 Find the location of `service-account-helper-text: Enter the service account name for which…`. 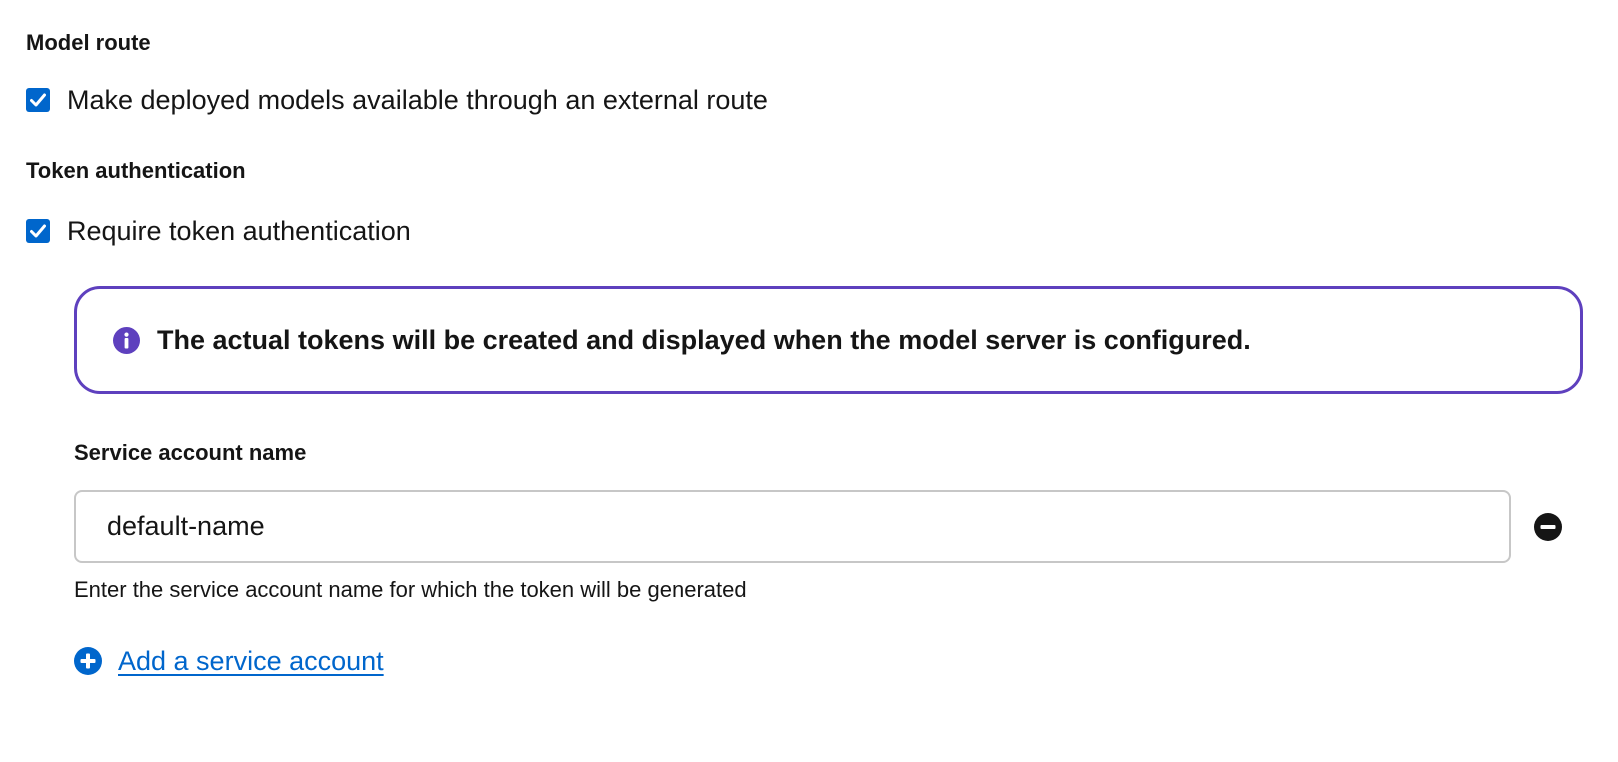

service-account-helper-text: Enter the service account name for which… is located at coordinates (410, 589).